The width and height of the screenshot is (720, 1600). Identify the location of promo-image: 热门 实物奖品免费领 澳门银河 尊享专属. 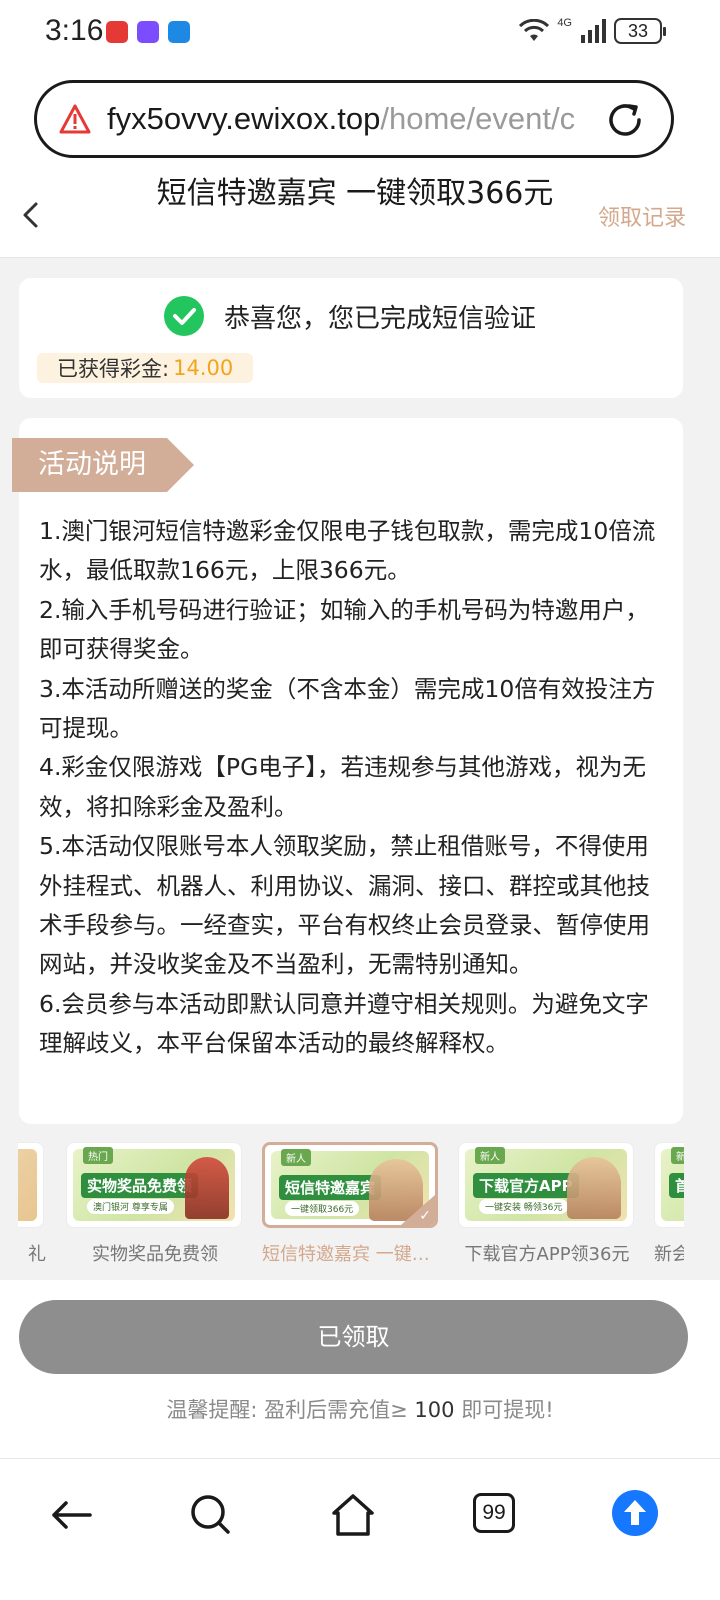
(154, 1185).